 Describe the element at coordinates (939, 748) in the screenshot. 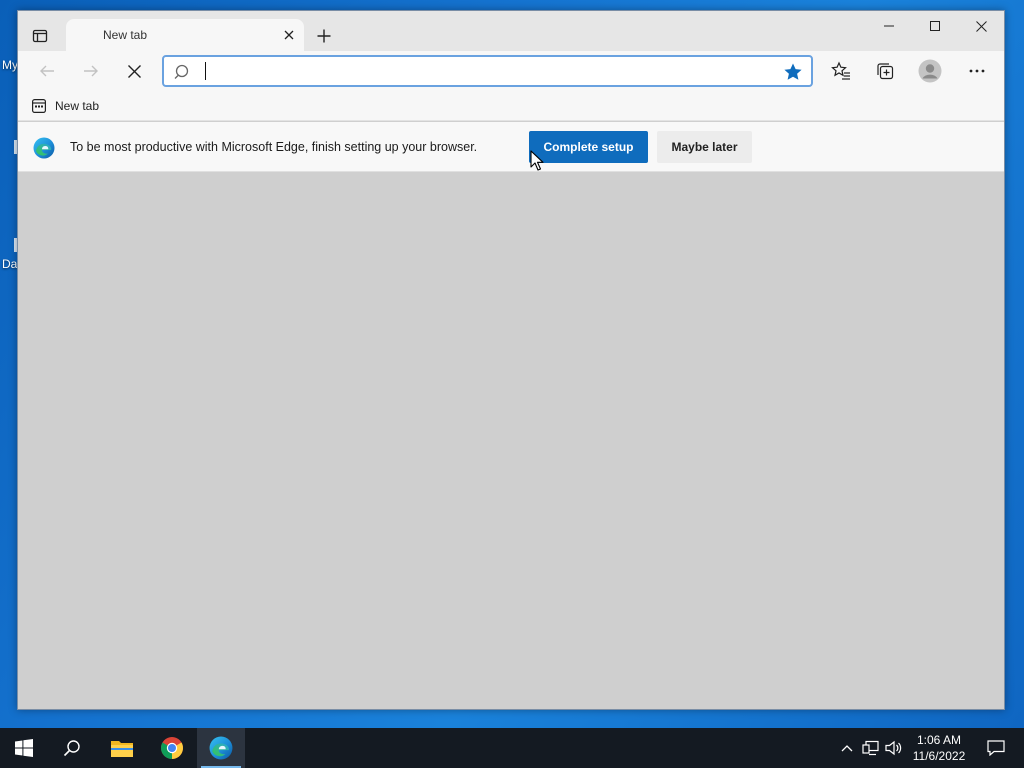

I see `taskbar-clock: 1:06 AM 11/6/2022` at that location.